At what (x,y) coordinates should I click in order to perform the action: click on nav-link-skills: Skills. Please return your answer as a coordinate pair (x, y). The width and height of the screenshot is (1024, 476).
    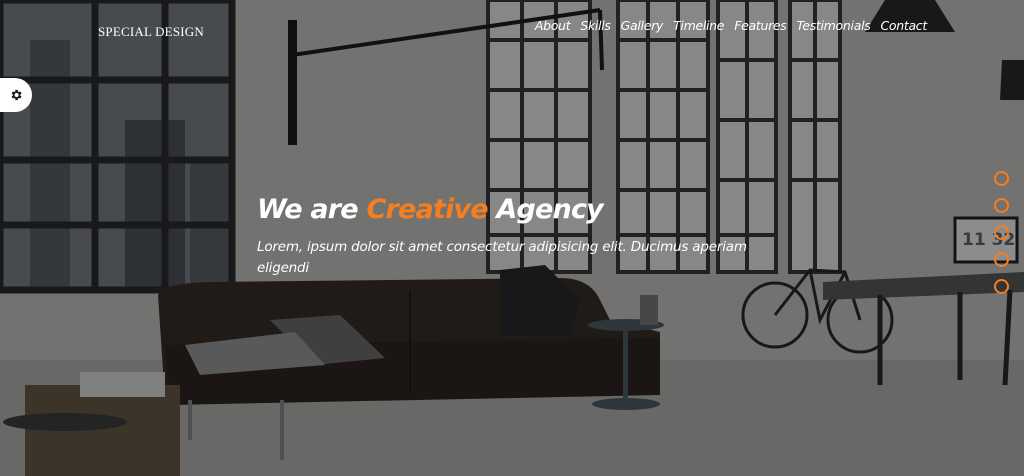
    Looking at the image, I should click on (595, 25).